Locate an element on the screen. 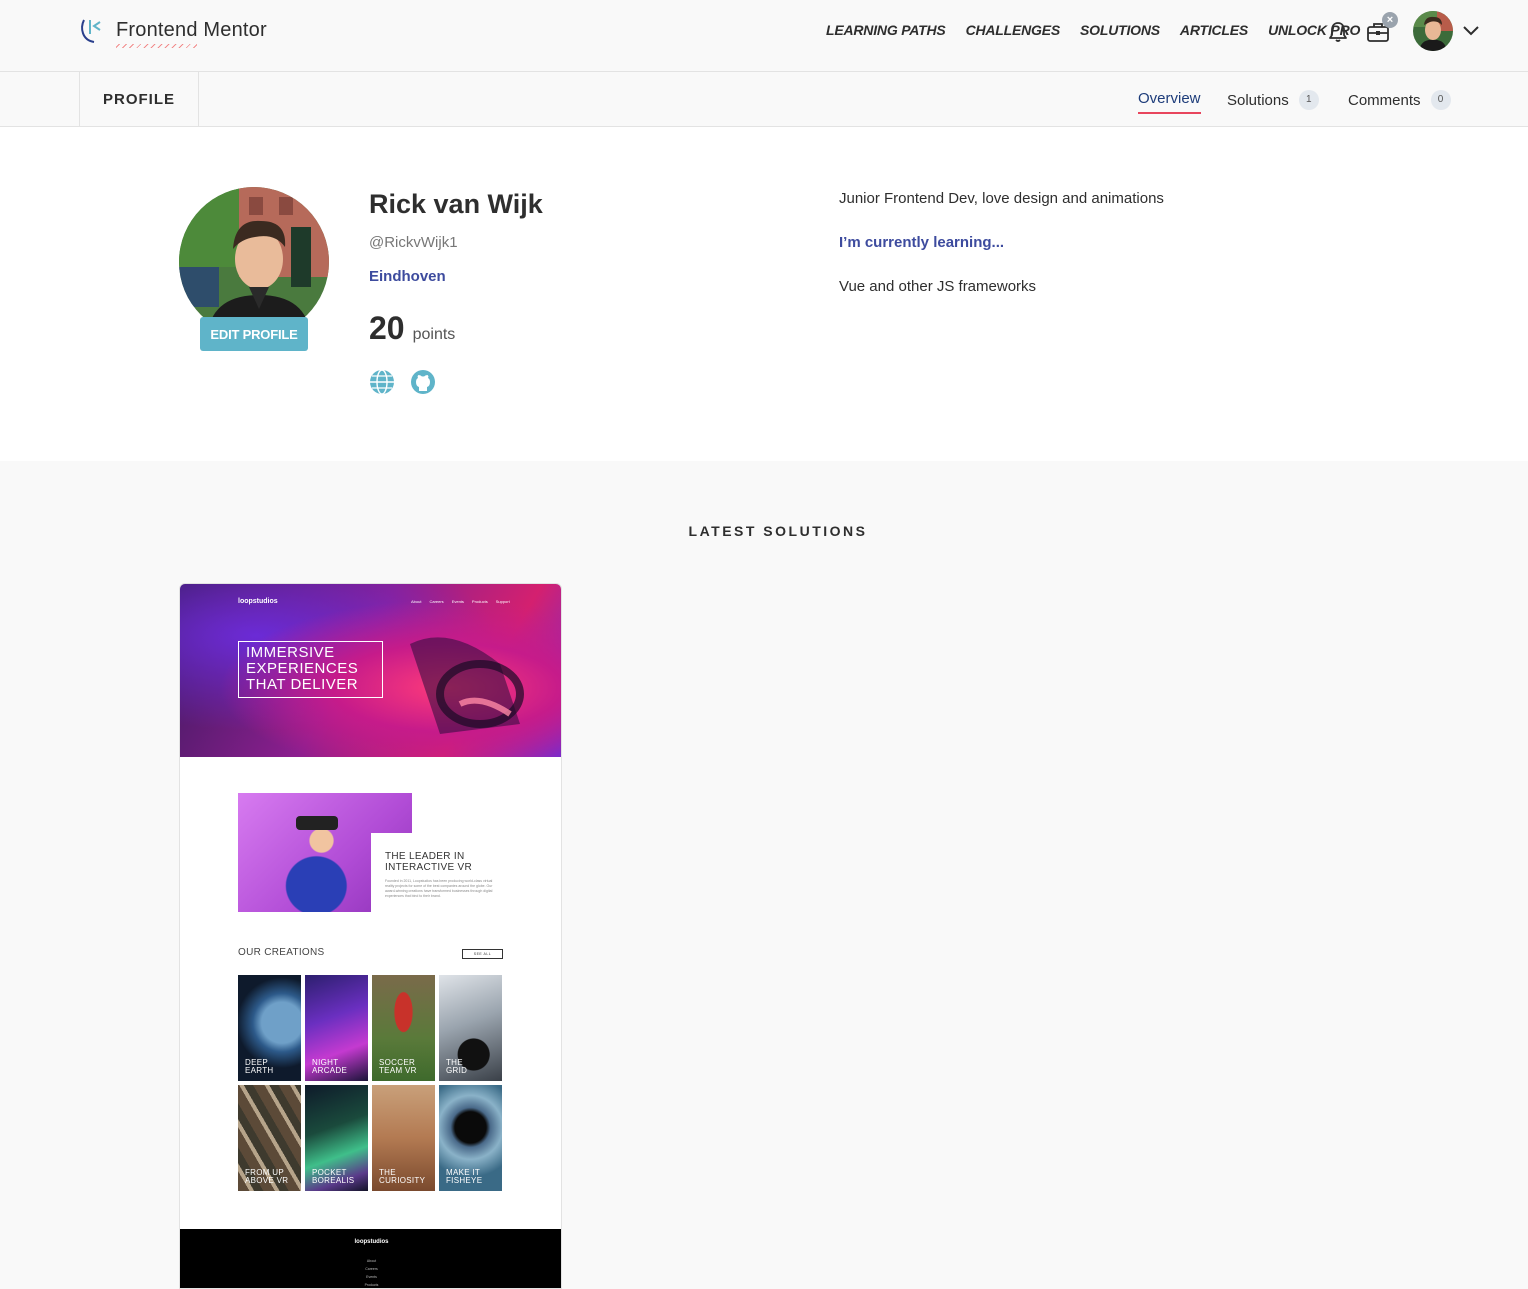 This screenshot has height=1289, width=1528. preview-tile-label: THE CURIOSITY is located at coordinates (402, 1176).